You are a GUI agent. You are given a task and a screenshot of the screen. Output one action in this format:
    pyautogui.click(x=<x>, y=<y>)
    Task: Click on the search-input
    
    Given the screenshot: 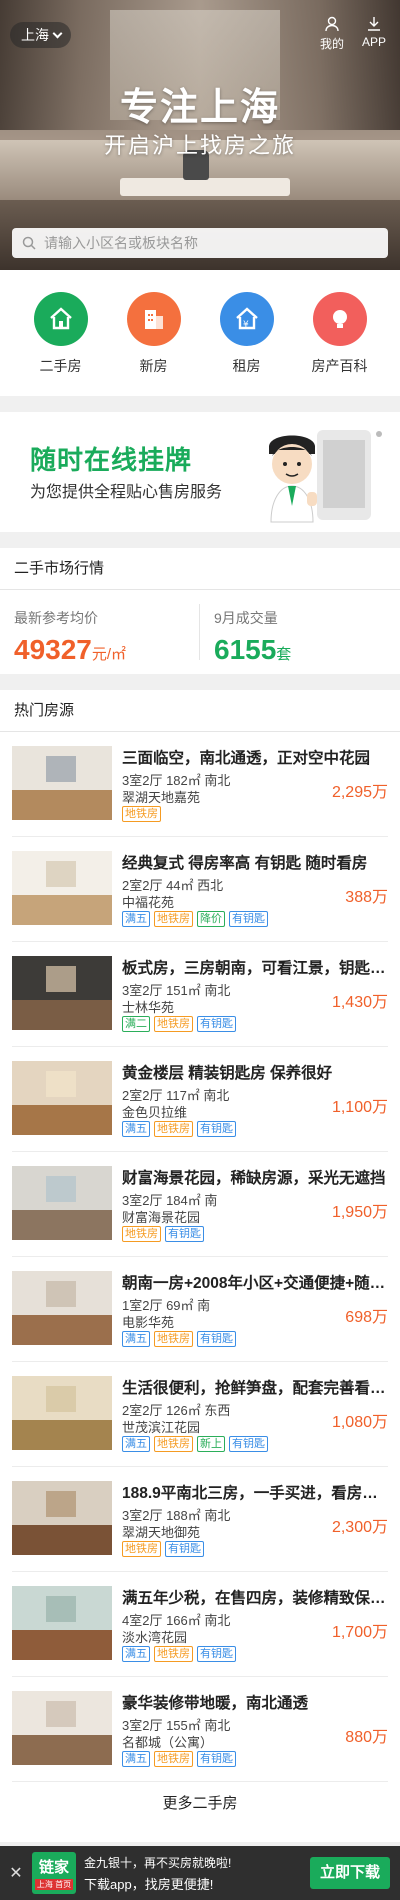 What is the action you would take?
    pyautogui.click(x=204, y=243)
    